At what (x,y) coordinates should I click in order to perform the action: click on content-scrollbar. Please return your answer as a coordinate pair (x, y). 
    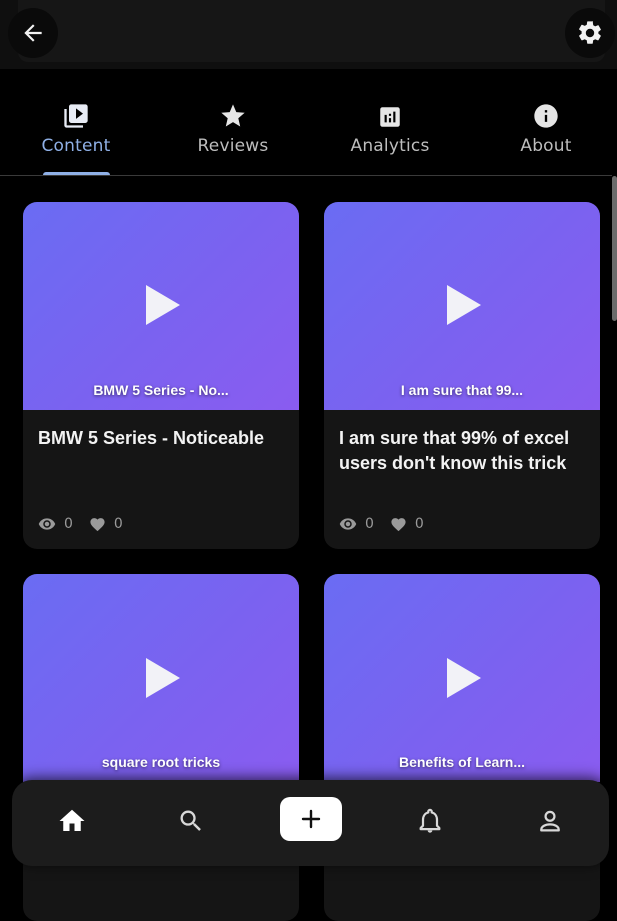
    Looking at the image, I should click on (614, 248).